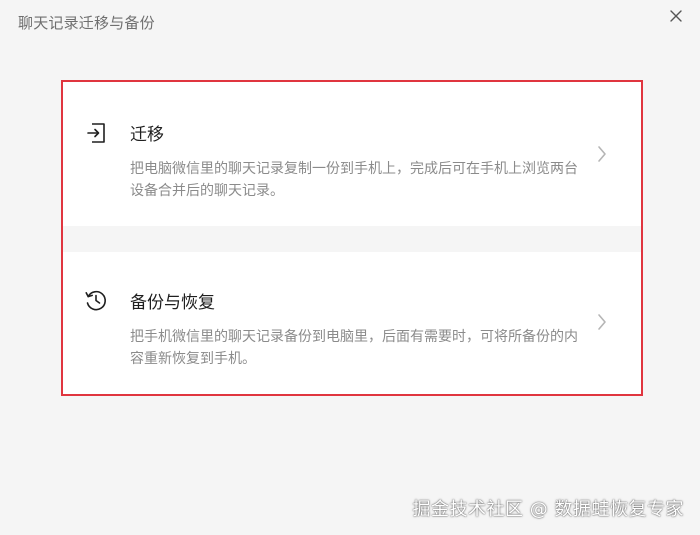 This screenshot has height=535, width=700. I want to click on close-button, so click(676, 16).